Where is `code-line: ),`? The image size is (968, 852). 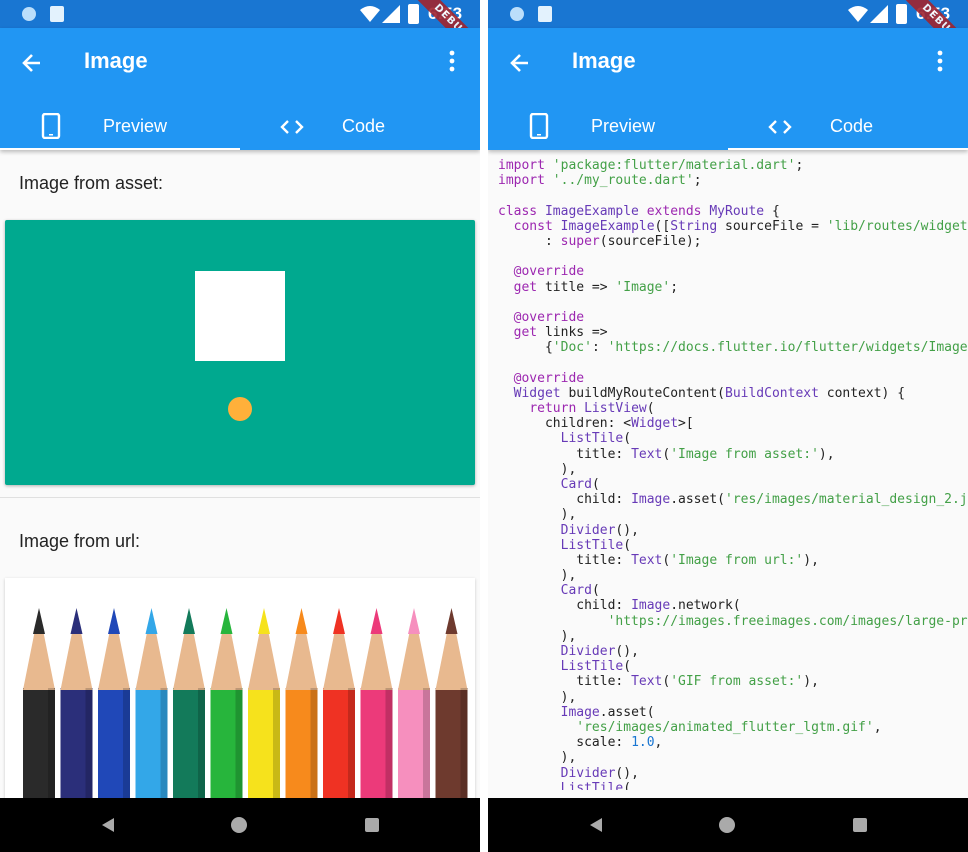 code-line: ), is located at coordinates (733, 757).